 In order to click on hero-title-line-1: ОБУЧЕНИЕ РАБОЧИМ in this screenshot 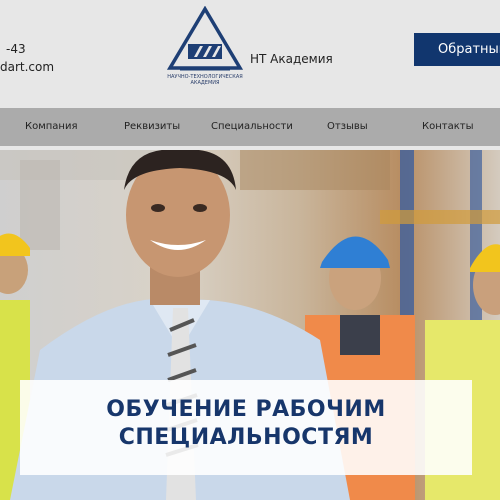, I will do `click(246, 409)`.